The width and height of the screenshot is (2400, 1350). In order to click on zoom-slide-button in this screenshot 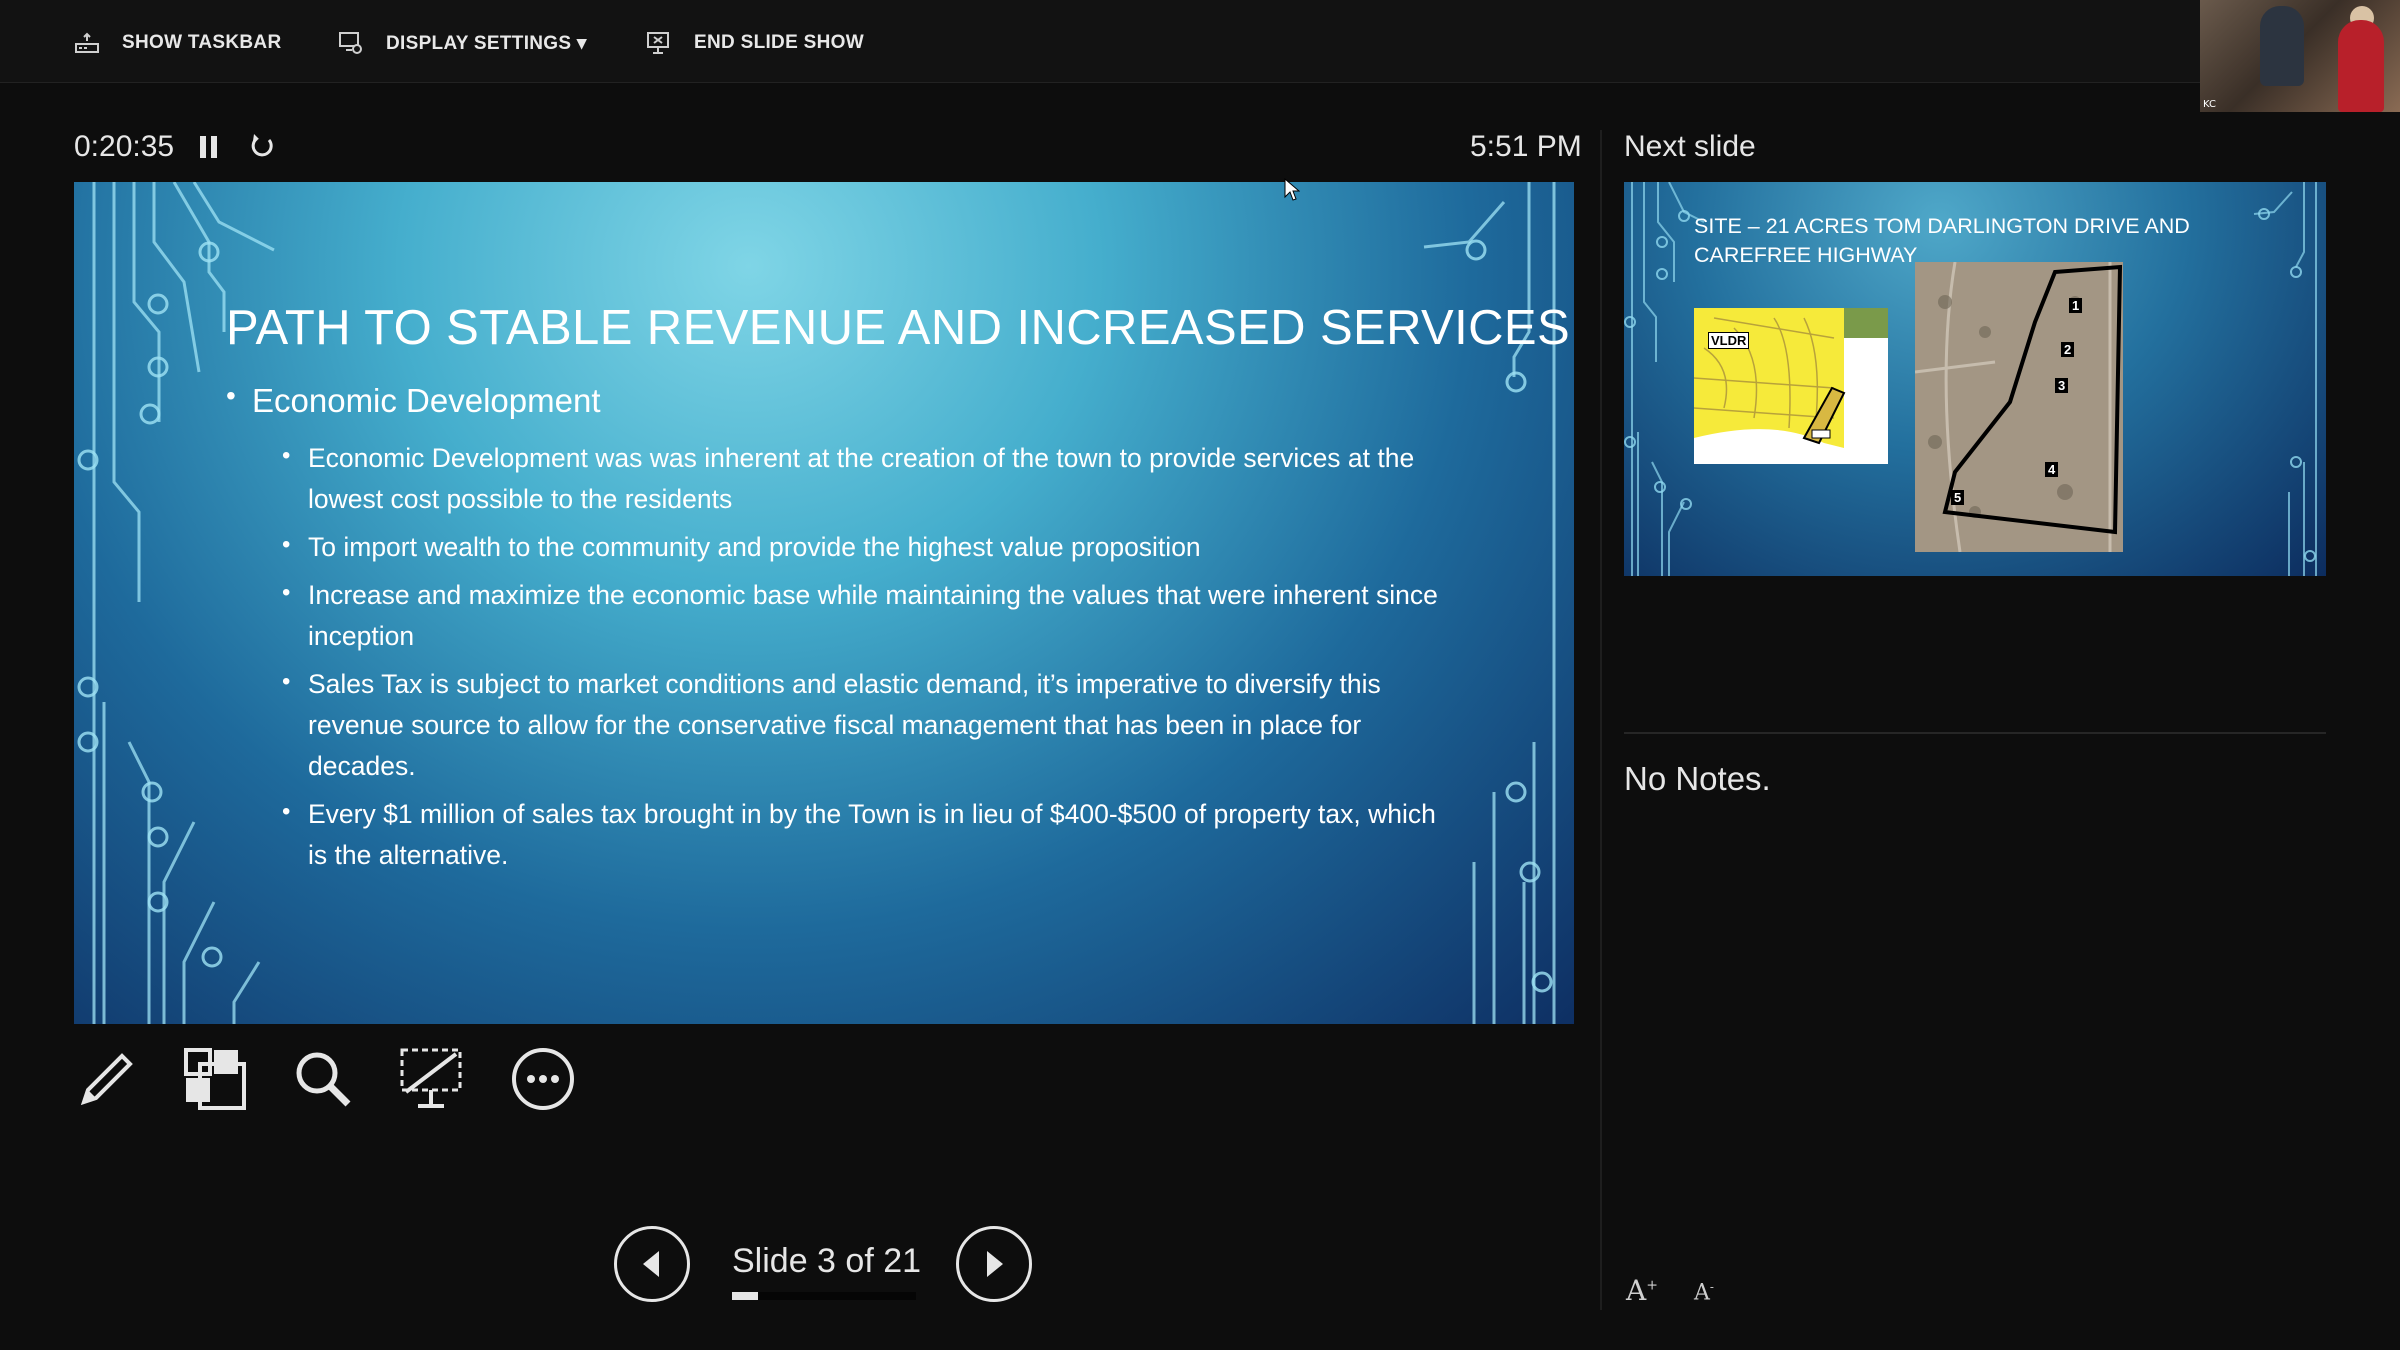, I will do `click(323, 1079)`.